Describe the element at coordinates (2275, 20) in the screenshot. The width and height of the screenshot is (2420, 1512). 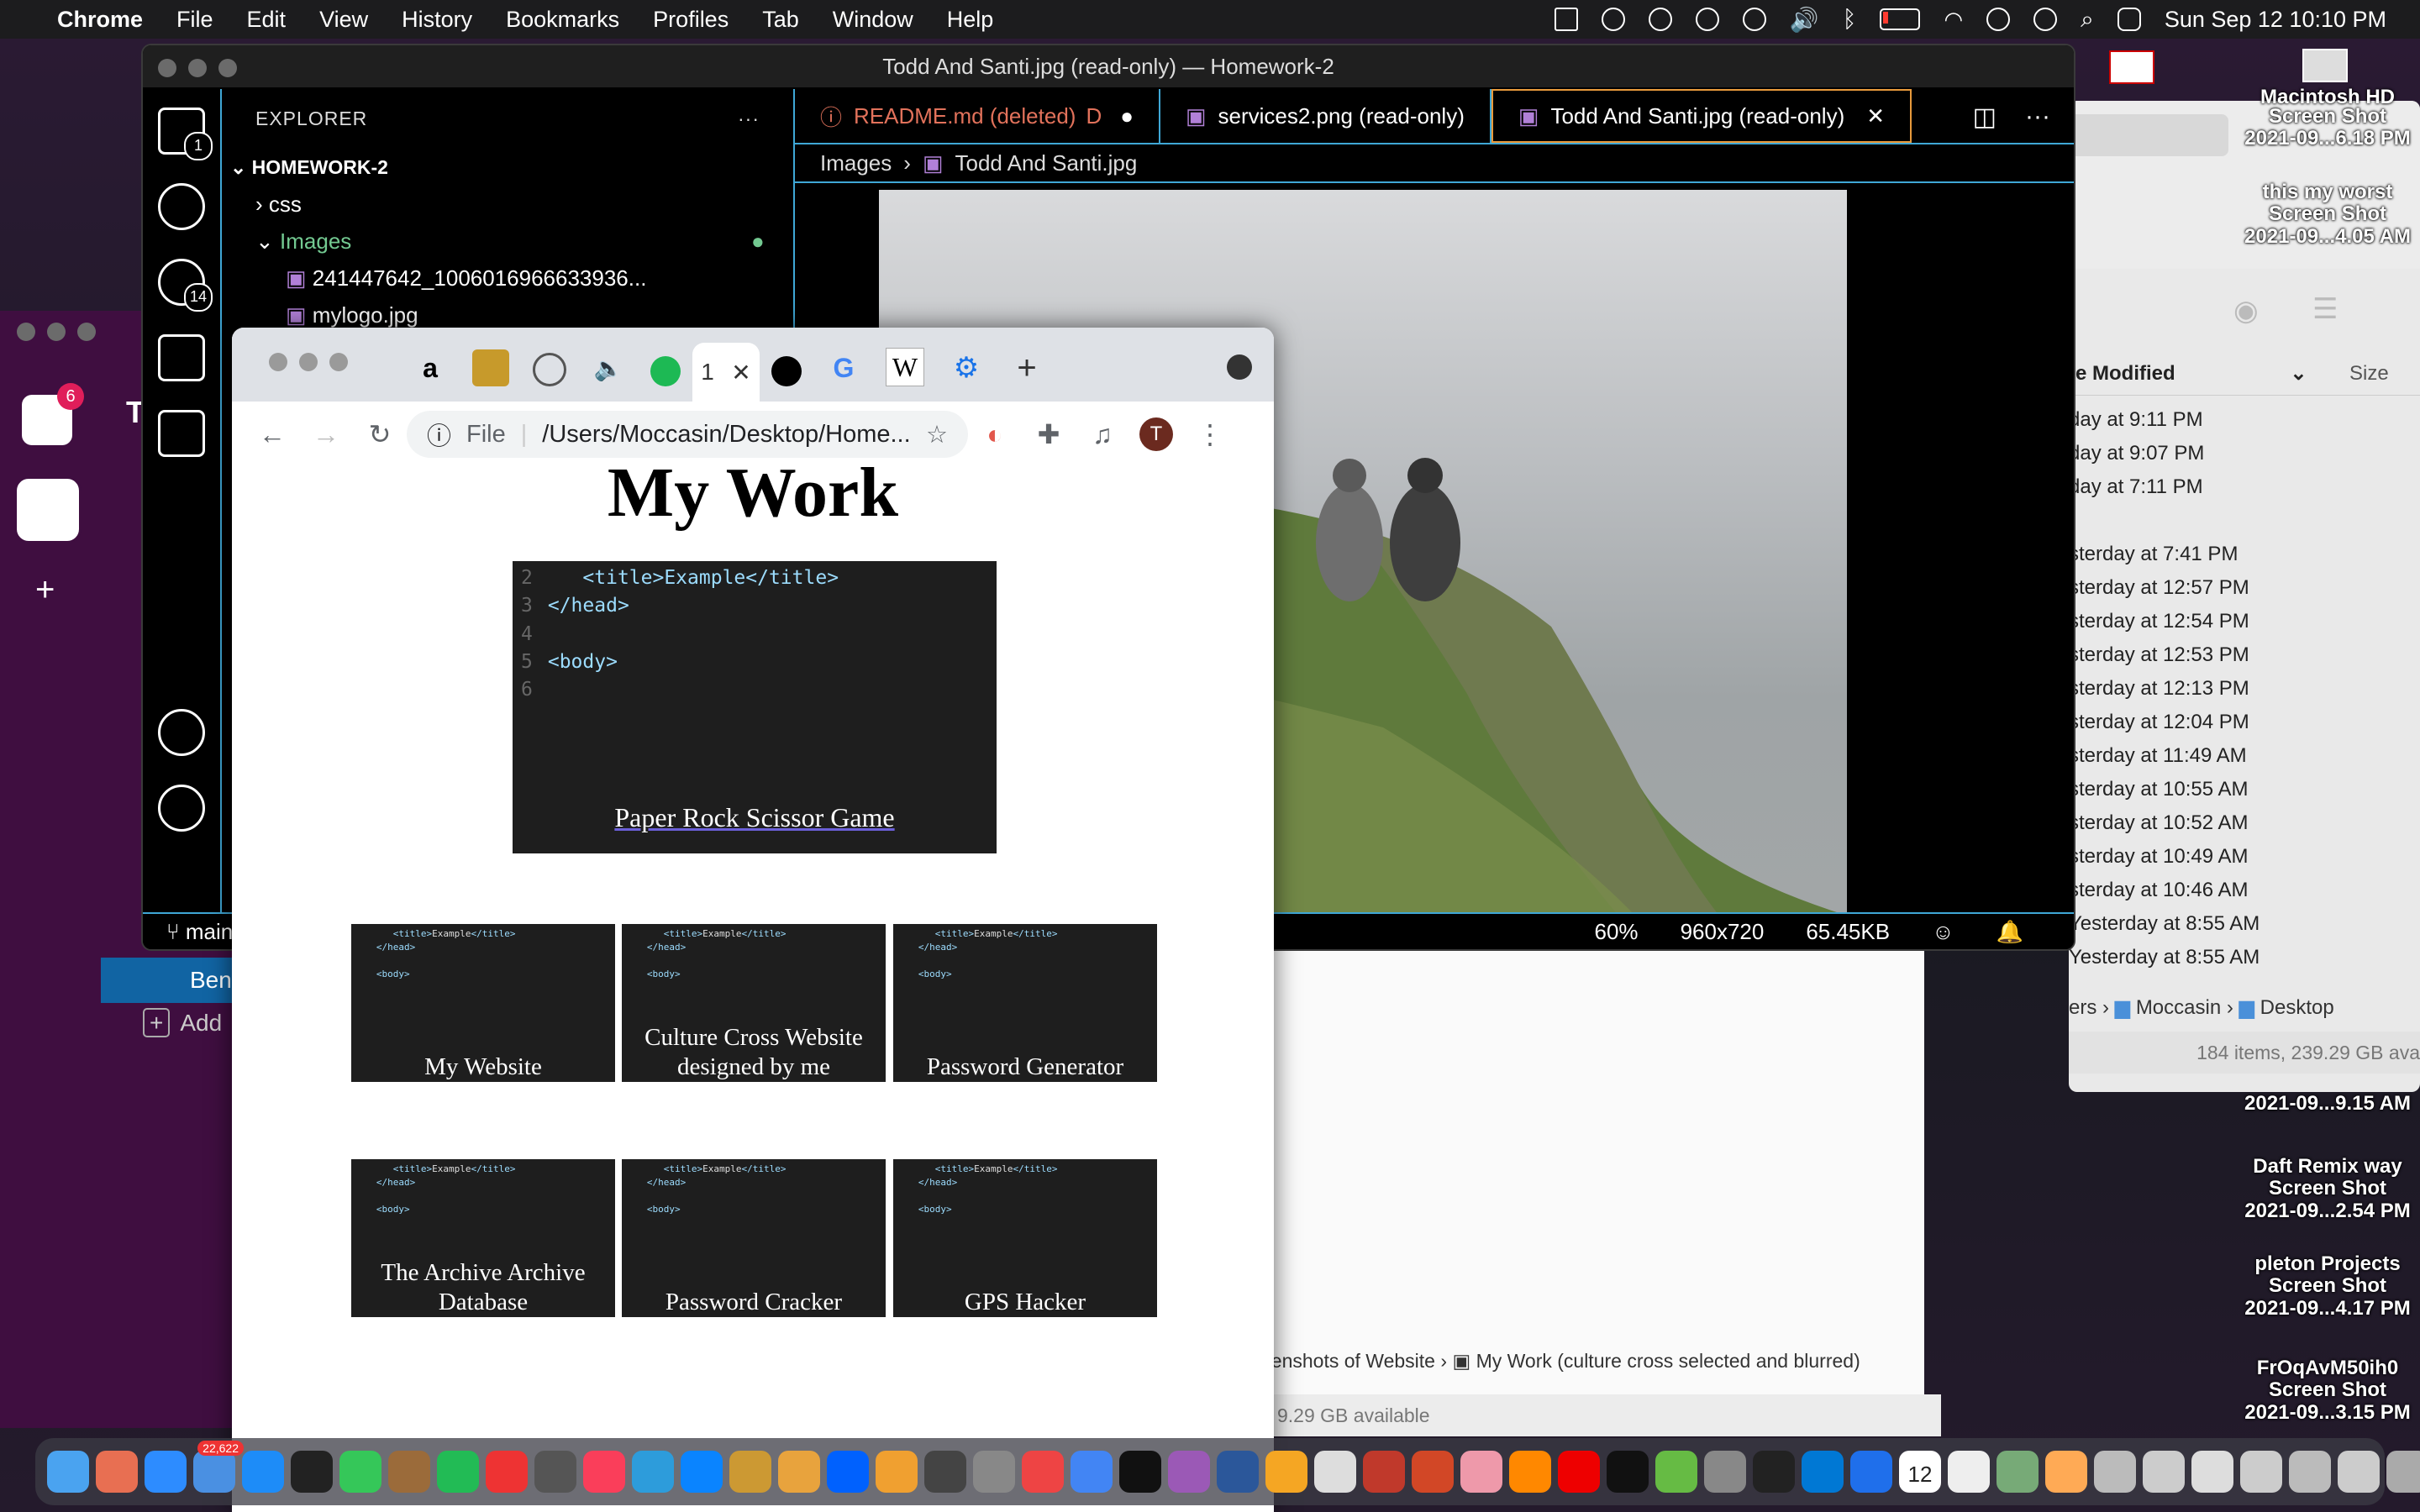
I see `menubar-clock: Sun Sep 12 10:10 PM` at that location.